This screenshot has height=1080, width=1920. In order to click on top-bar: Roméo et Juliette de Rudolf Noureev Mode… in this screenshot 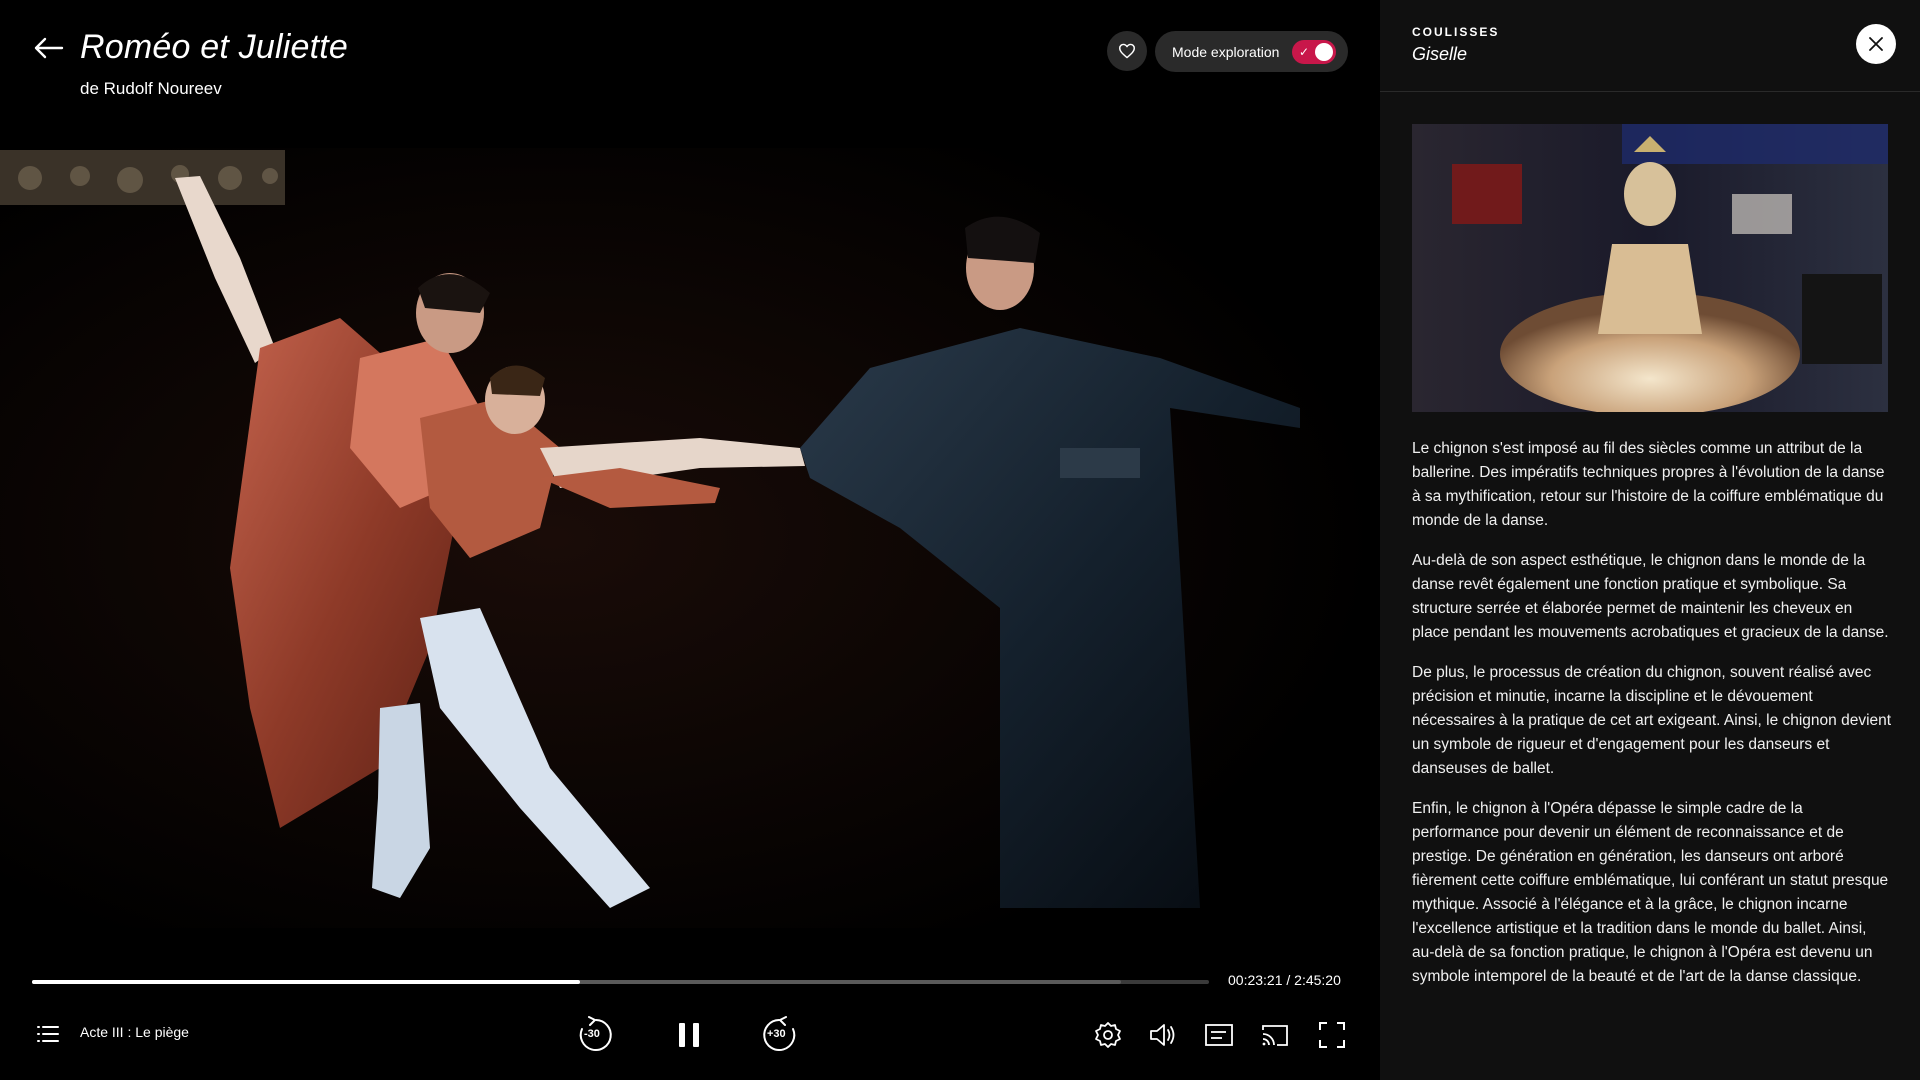, I will do `click(690, 55)`.